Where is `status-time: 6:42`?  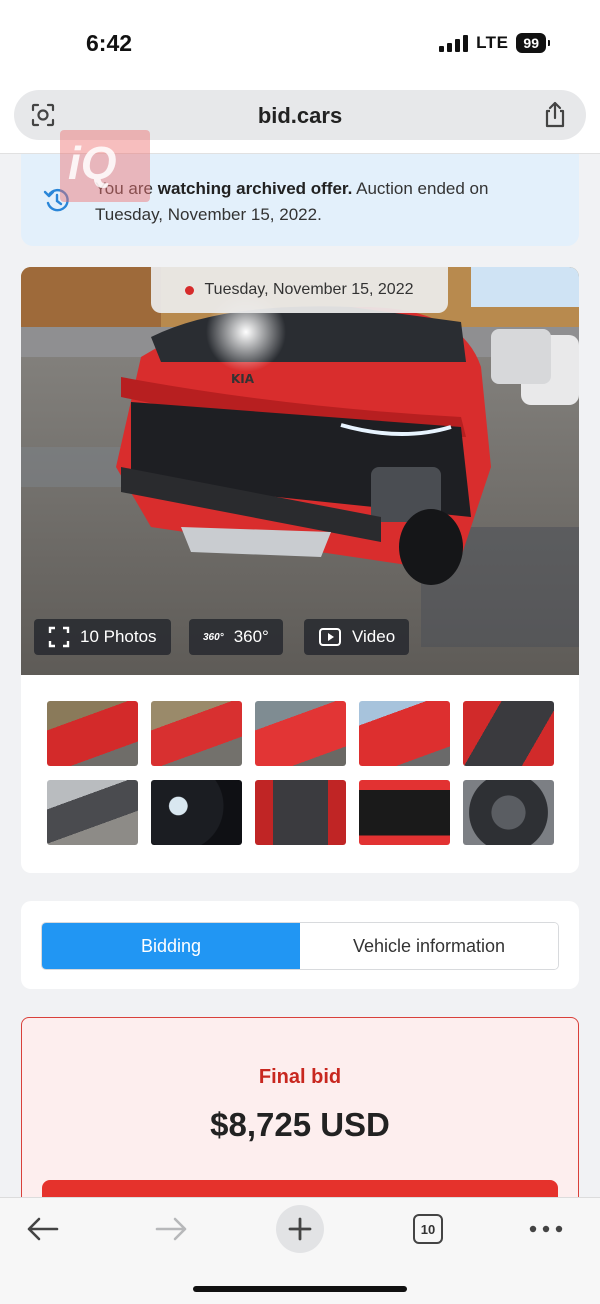
status-time: 6:42 is located at coordinates (109, 43).